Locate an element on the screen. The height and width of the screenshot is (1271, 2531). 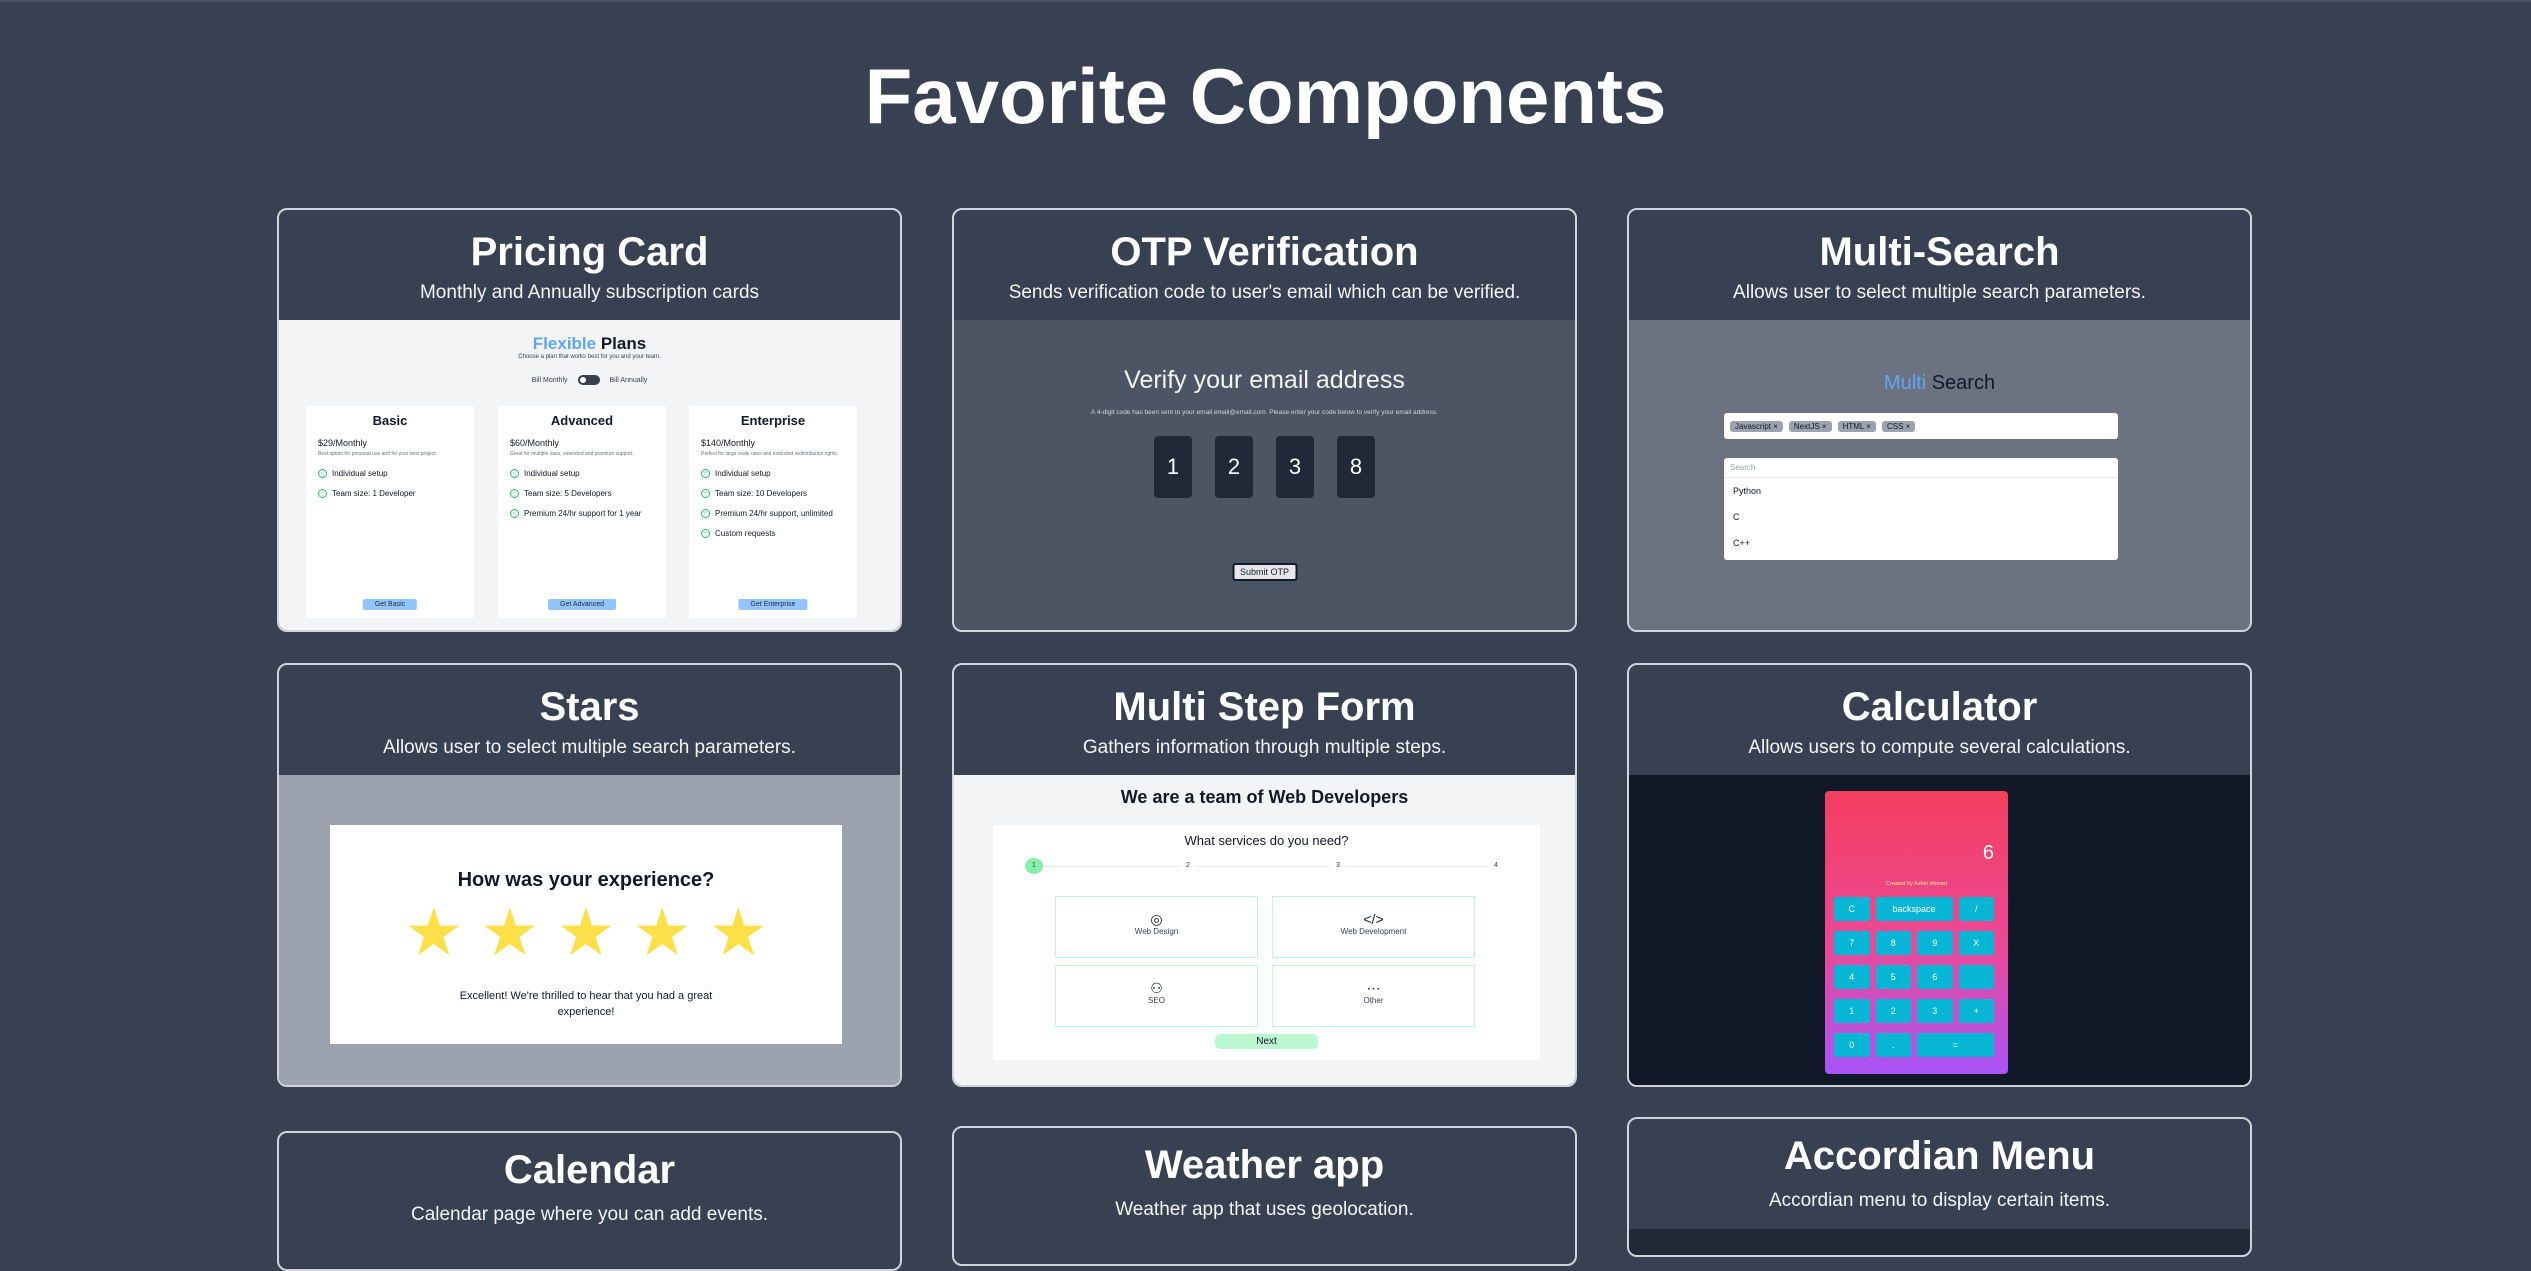
card-title: Weather app is located at coordinates (1264, 1165).